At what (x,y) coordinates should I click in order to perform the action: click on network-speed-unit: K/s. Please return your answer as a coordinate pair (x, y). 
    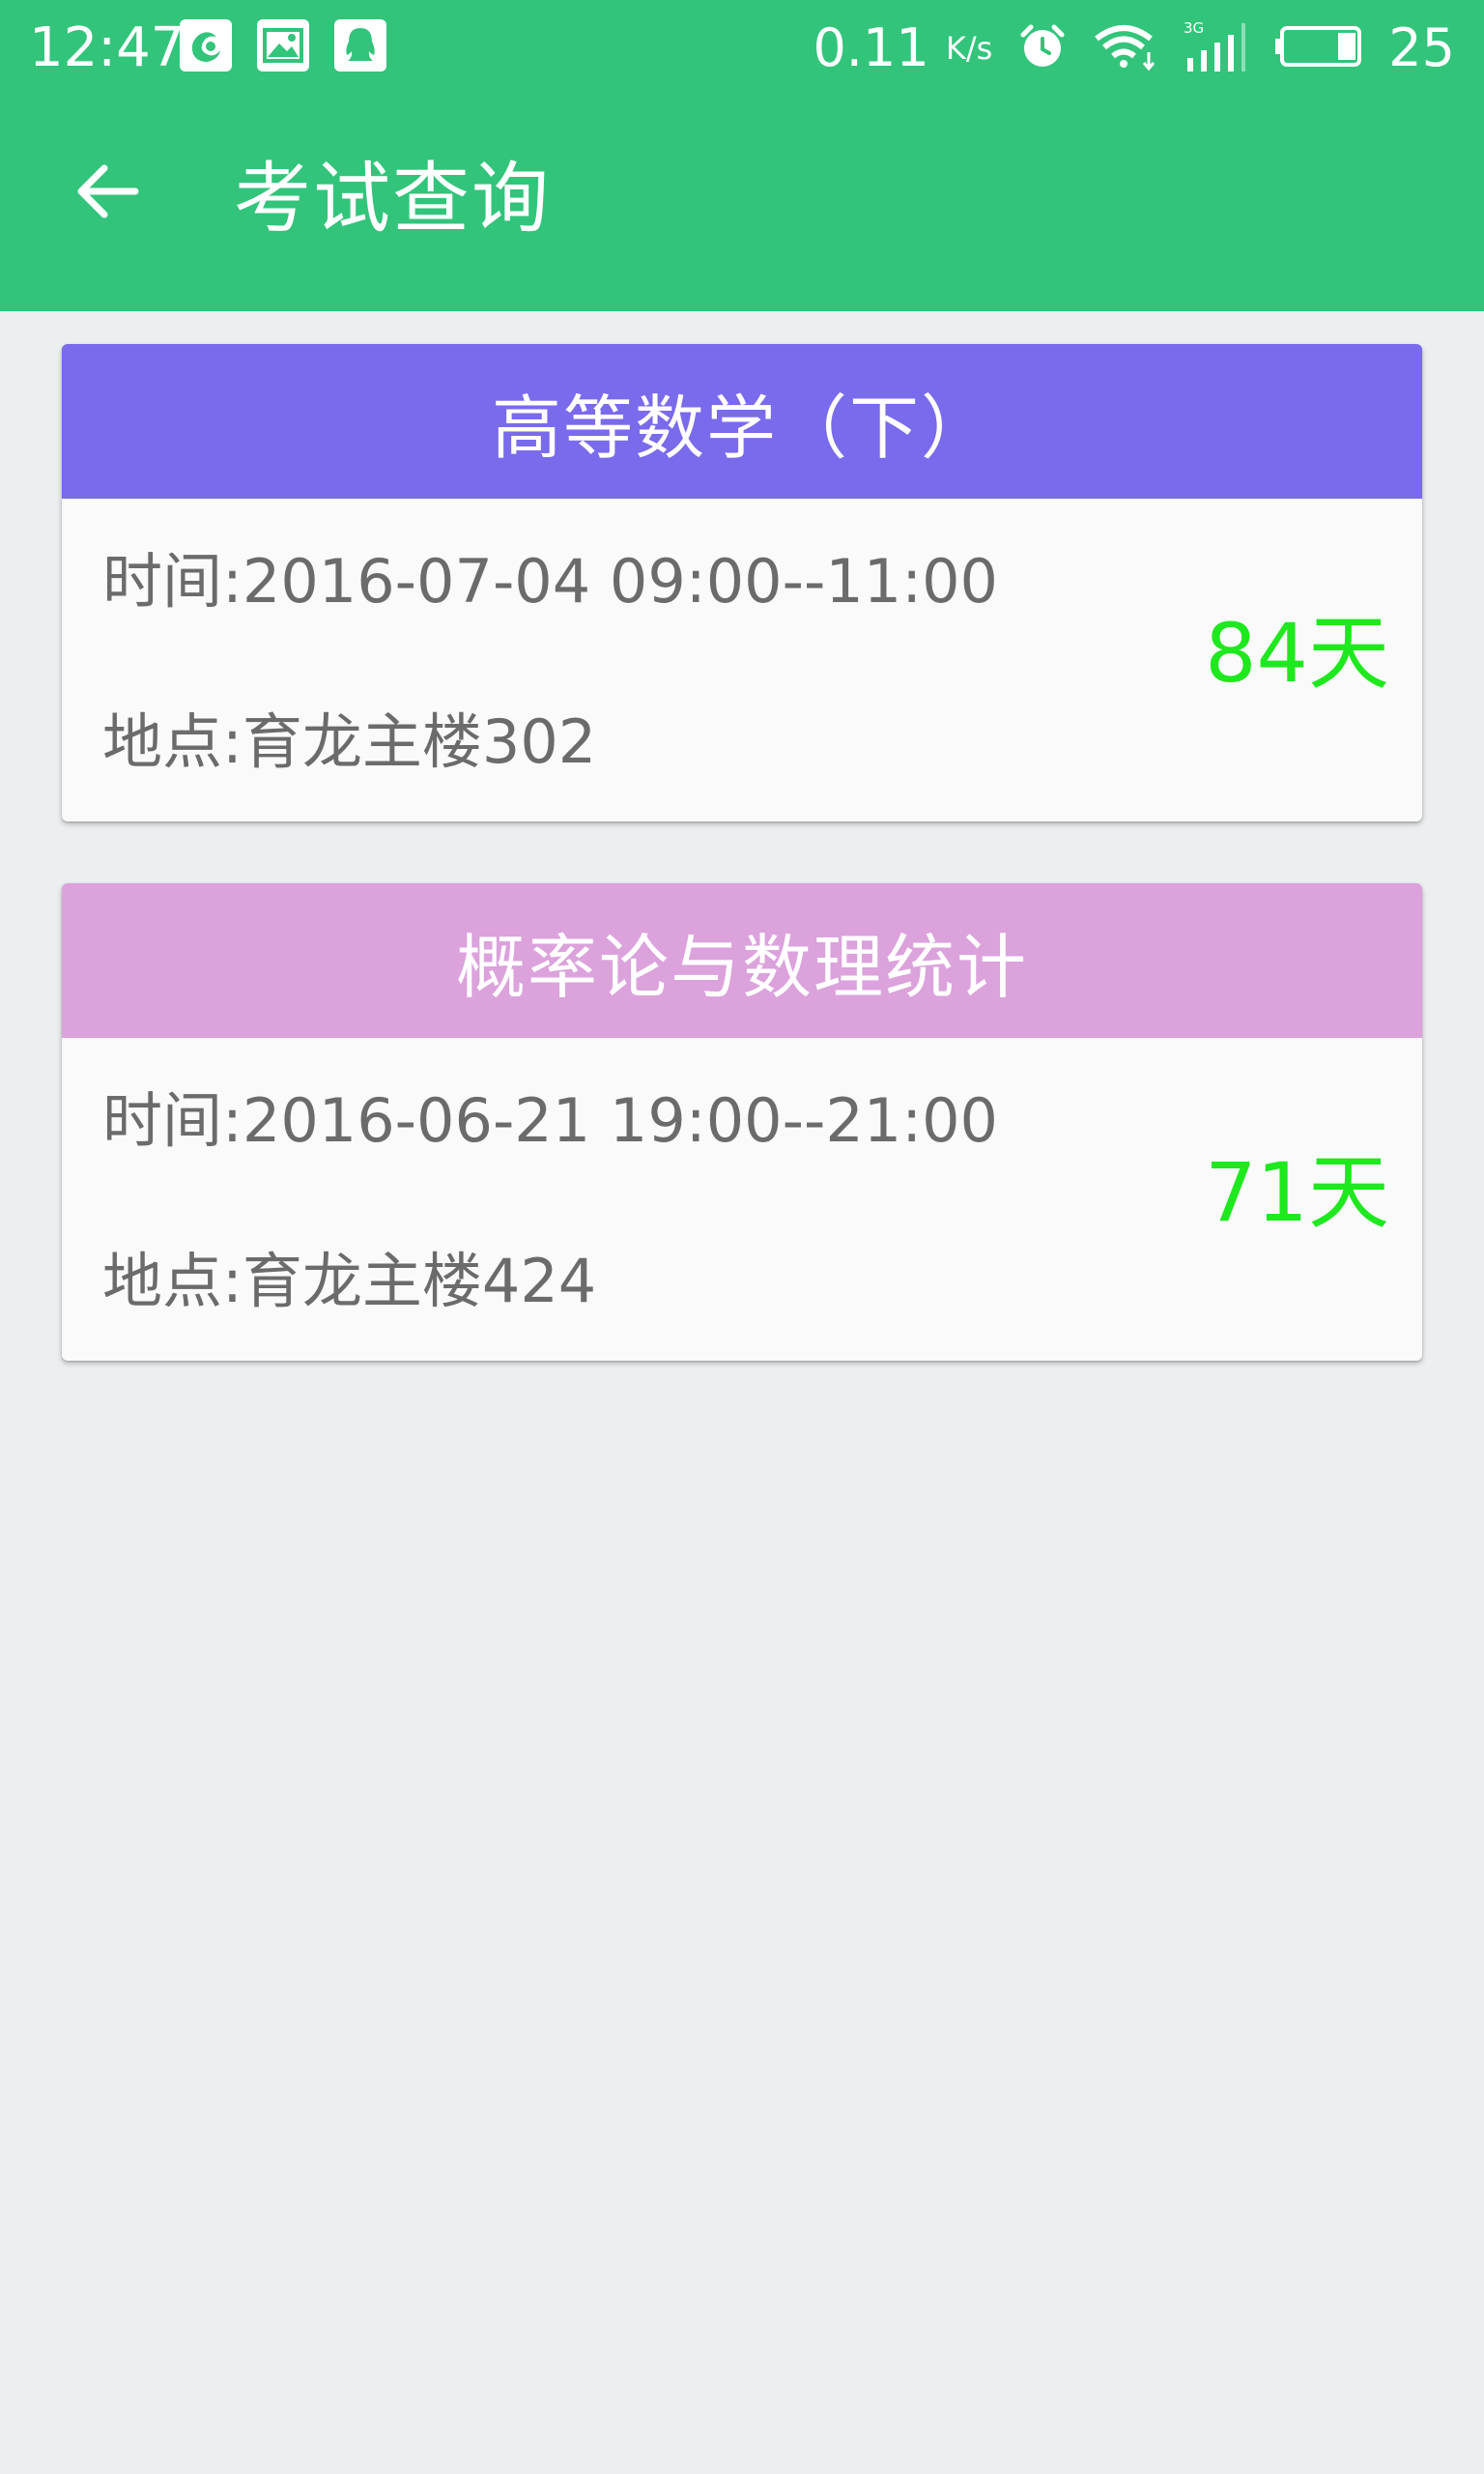
    Looking at the image, I should click on (969, 49).